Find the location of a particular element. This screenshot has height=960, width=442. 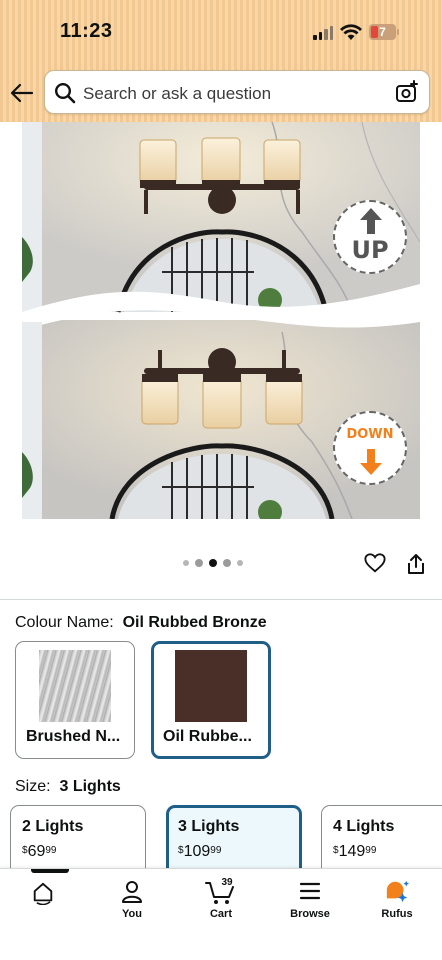

nav-browse: Browse is located at coordinates (310, 899).